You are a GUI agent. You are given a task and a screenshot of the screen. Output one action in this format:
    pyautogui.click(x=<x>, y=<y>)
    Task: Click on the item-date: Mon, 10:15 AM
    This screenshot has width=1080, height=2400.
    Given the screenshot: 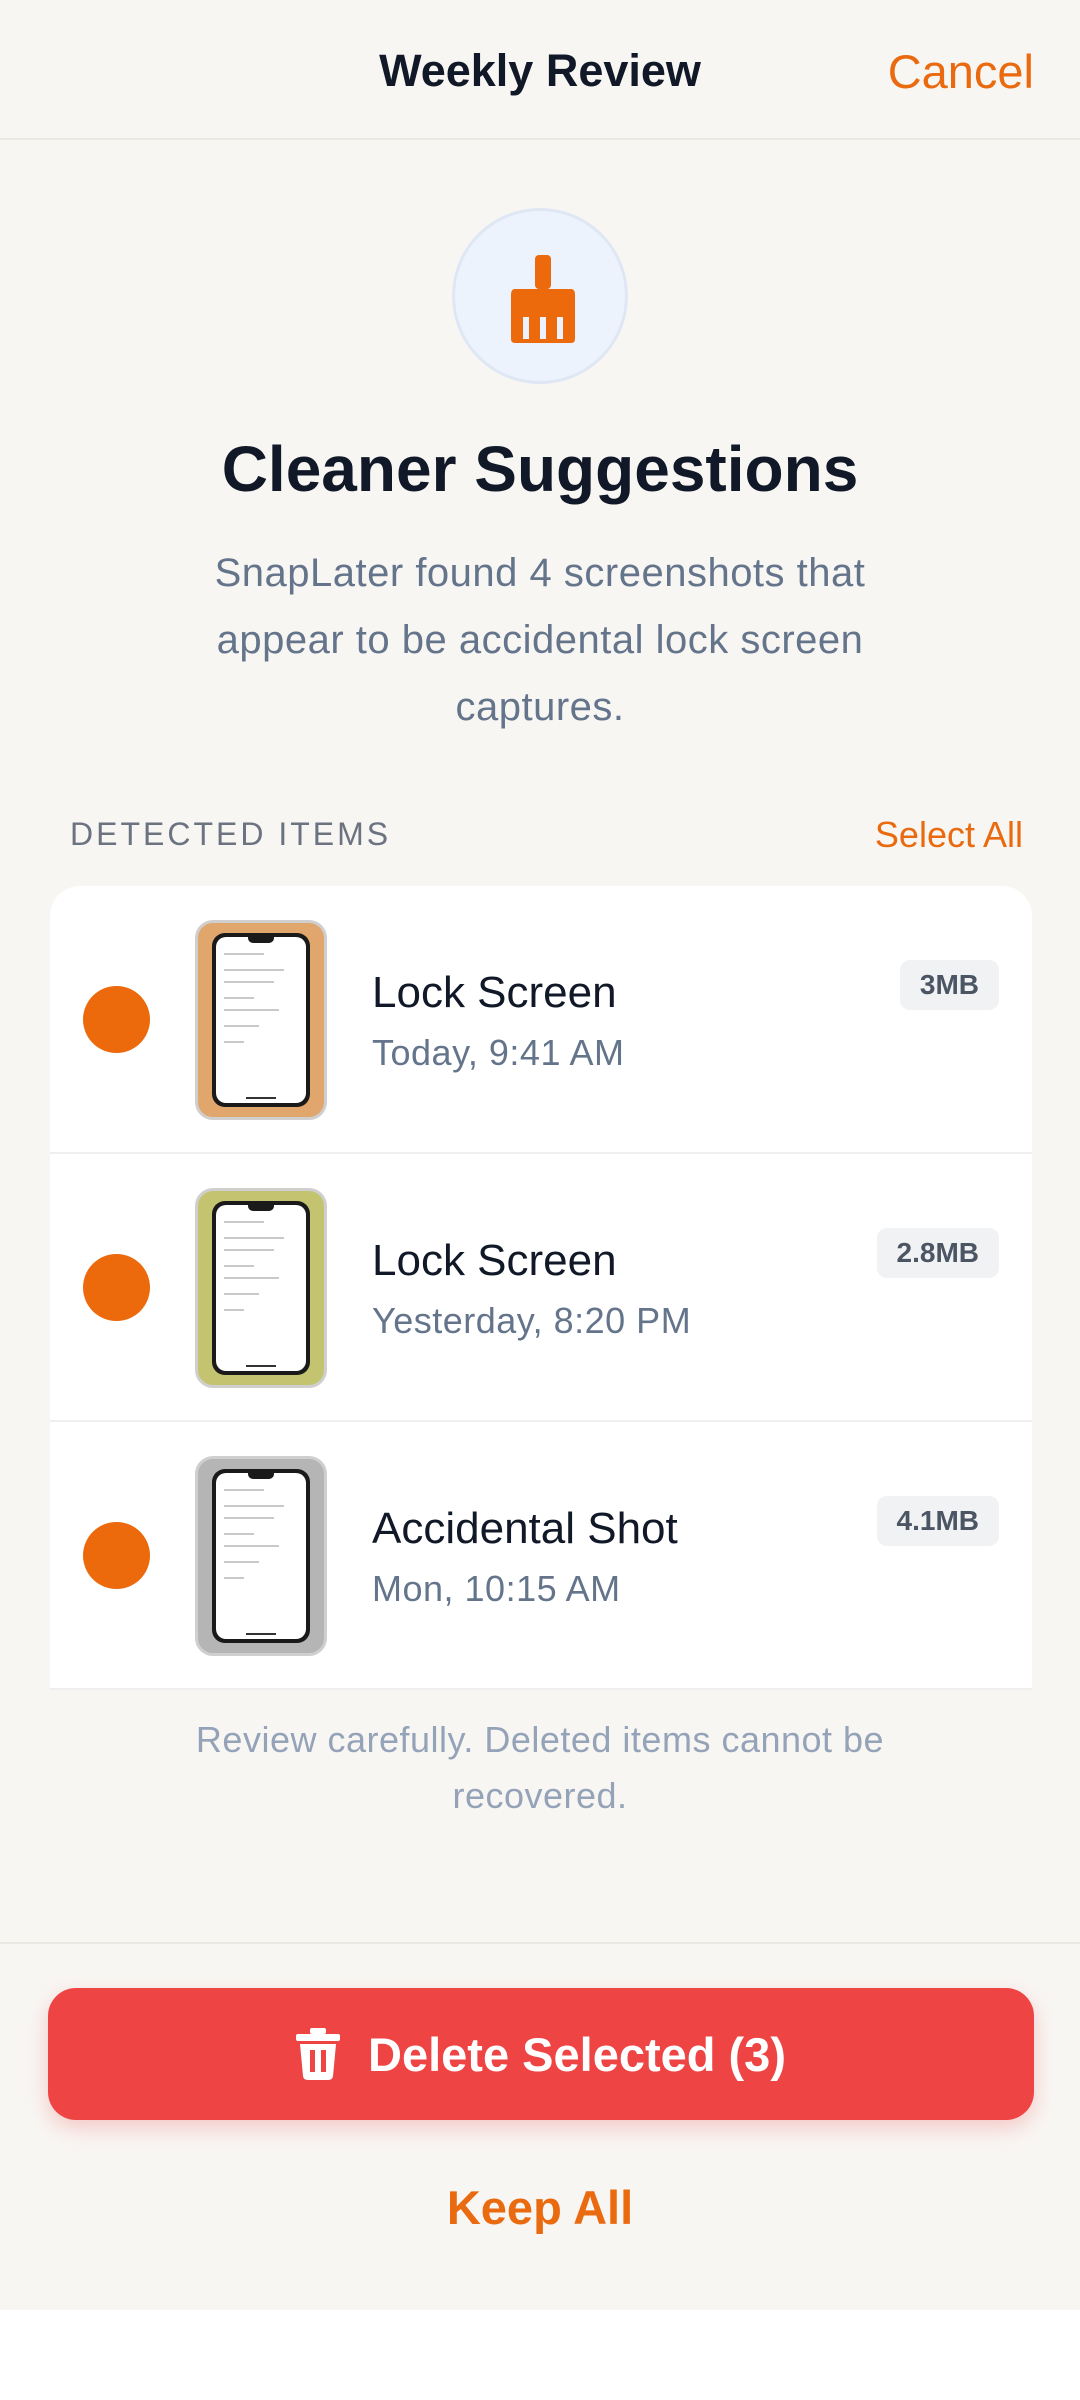 What is the action you would take?
    pyautogui.click(x=496, y=1588)
    